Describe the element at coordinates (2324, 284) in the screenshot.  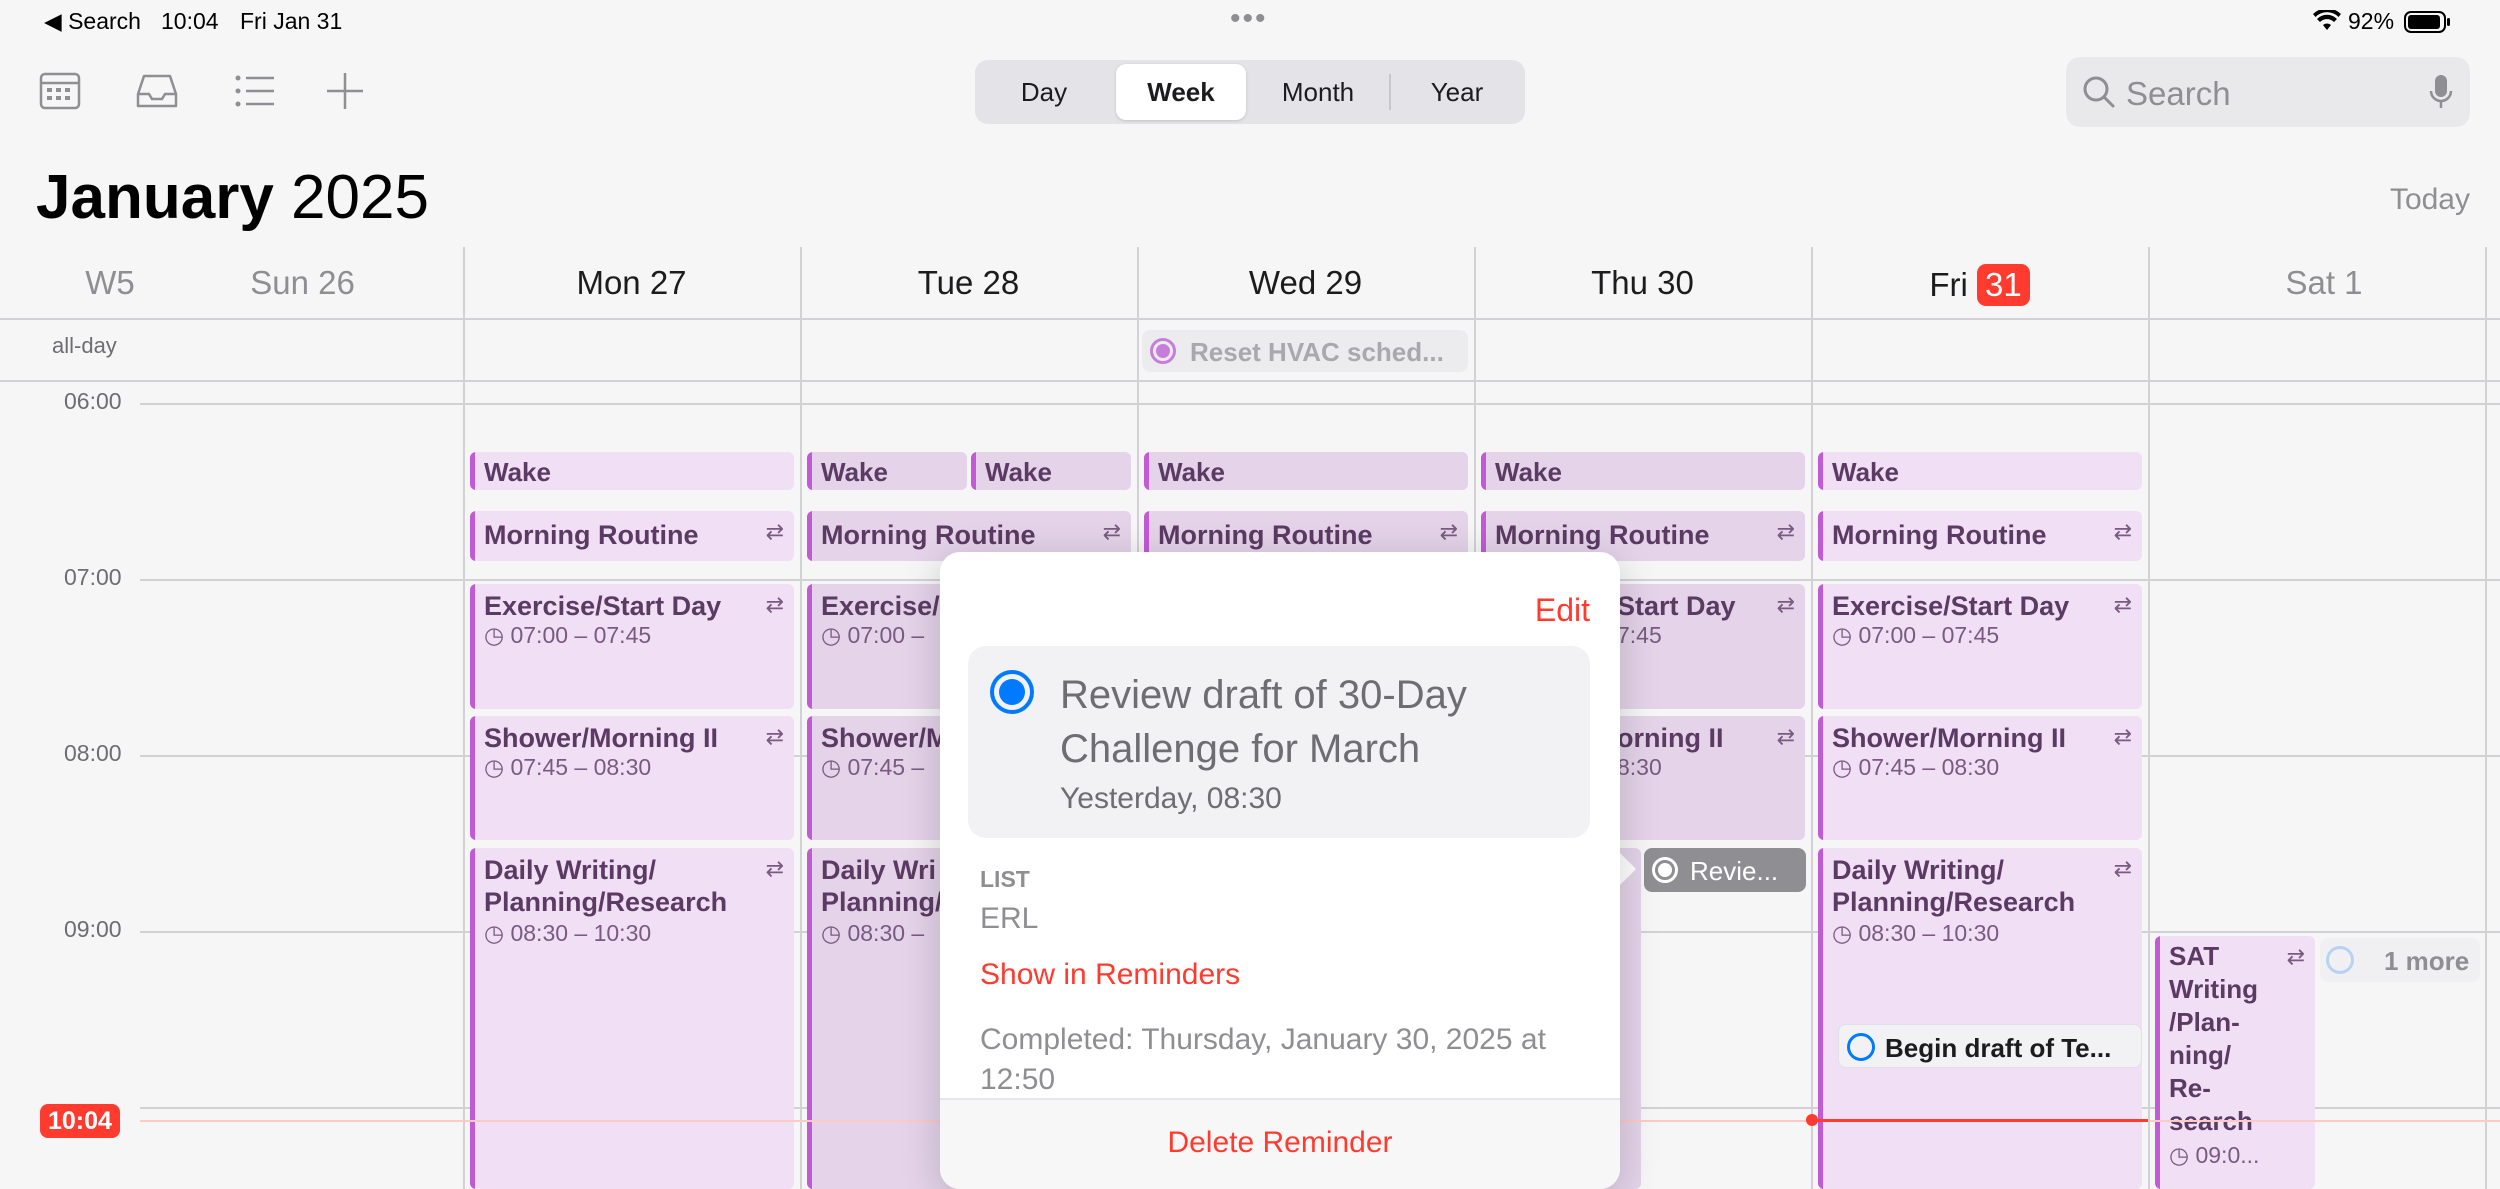
I see `day-header-sat: Sat 1` at that location.